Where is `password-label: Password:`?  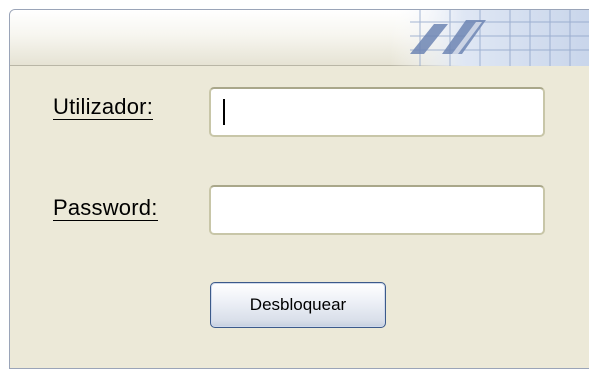
password-label: Password: is located at coordinates (105, 208).